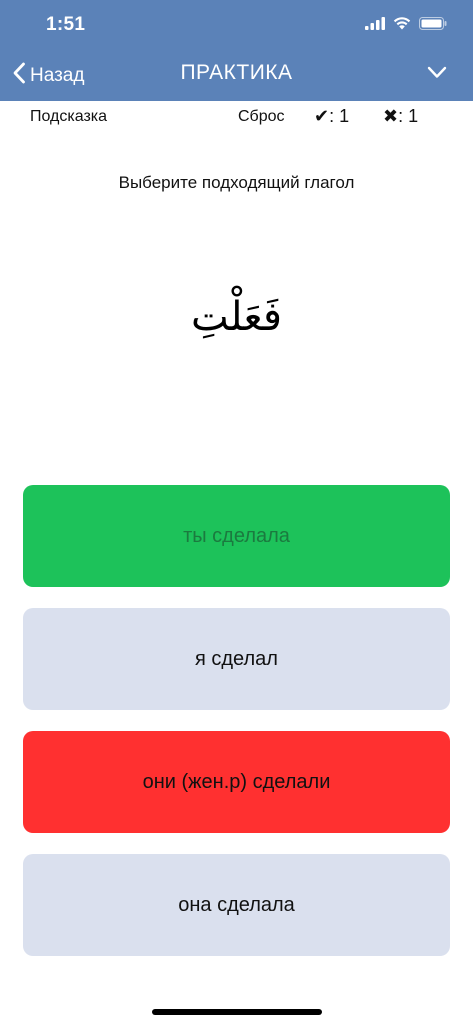 Image resolution: width=473 pixels, height=1024 pixels. What do you see at coordinates (236, 659) in the screenshot?
I see `answer-option-2: я сделал` at bounding box center [236, 659].